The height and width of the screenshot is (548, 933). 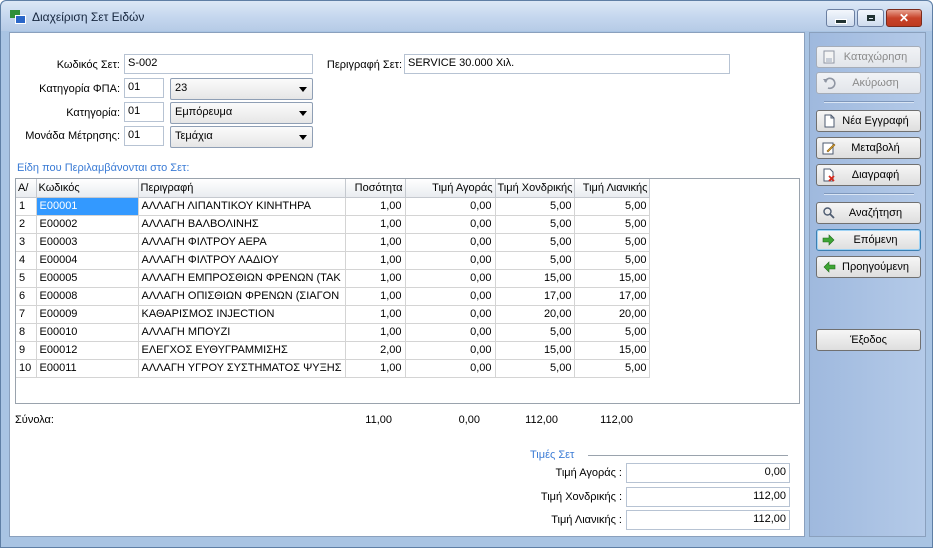 What do you see at coordinates (868, 57) in the screenshot?
I see `save-button: Καταχώρηση` at bounding box center [868, 57].